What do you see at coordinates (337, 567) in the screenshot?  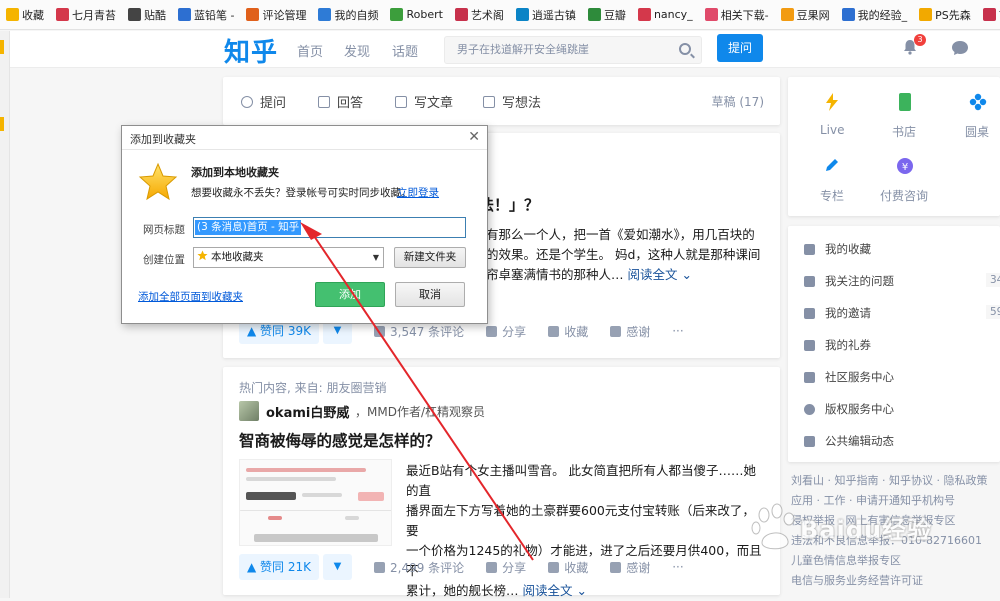 I see `downvote-button: ▼` at bounding box center [337, 567].